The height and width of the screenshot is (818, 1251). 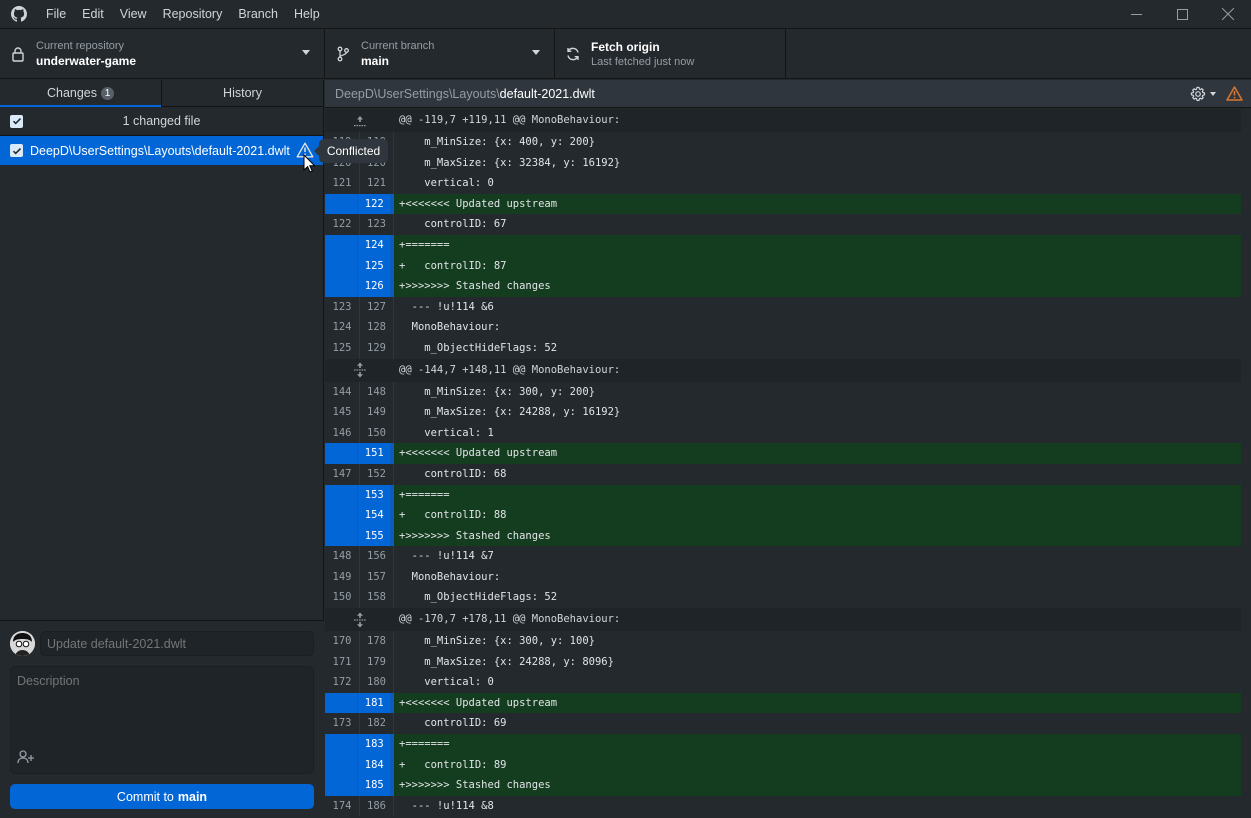 I want to click on diff-line-context: 119119 m_MinSize: {x: 400, y: 200}, so click(x=783, y=142).